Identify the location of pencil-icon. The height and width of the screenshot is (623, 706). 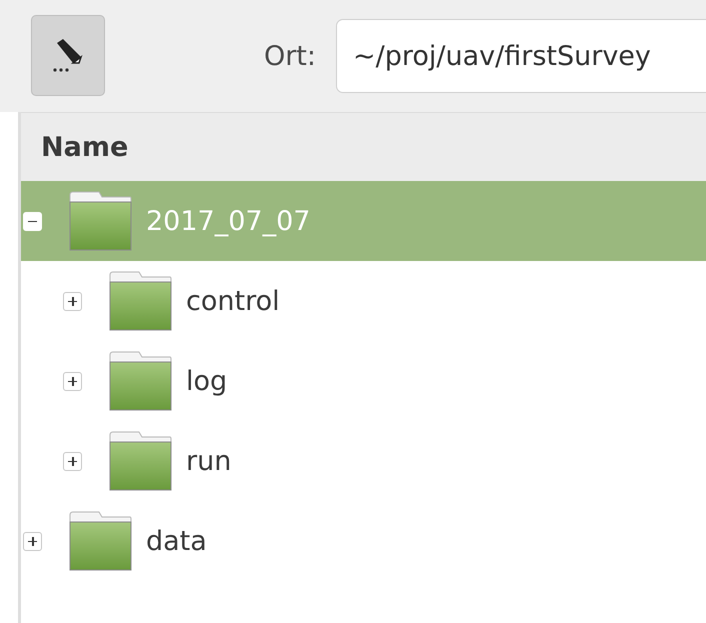
(68, 55).